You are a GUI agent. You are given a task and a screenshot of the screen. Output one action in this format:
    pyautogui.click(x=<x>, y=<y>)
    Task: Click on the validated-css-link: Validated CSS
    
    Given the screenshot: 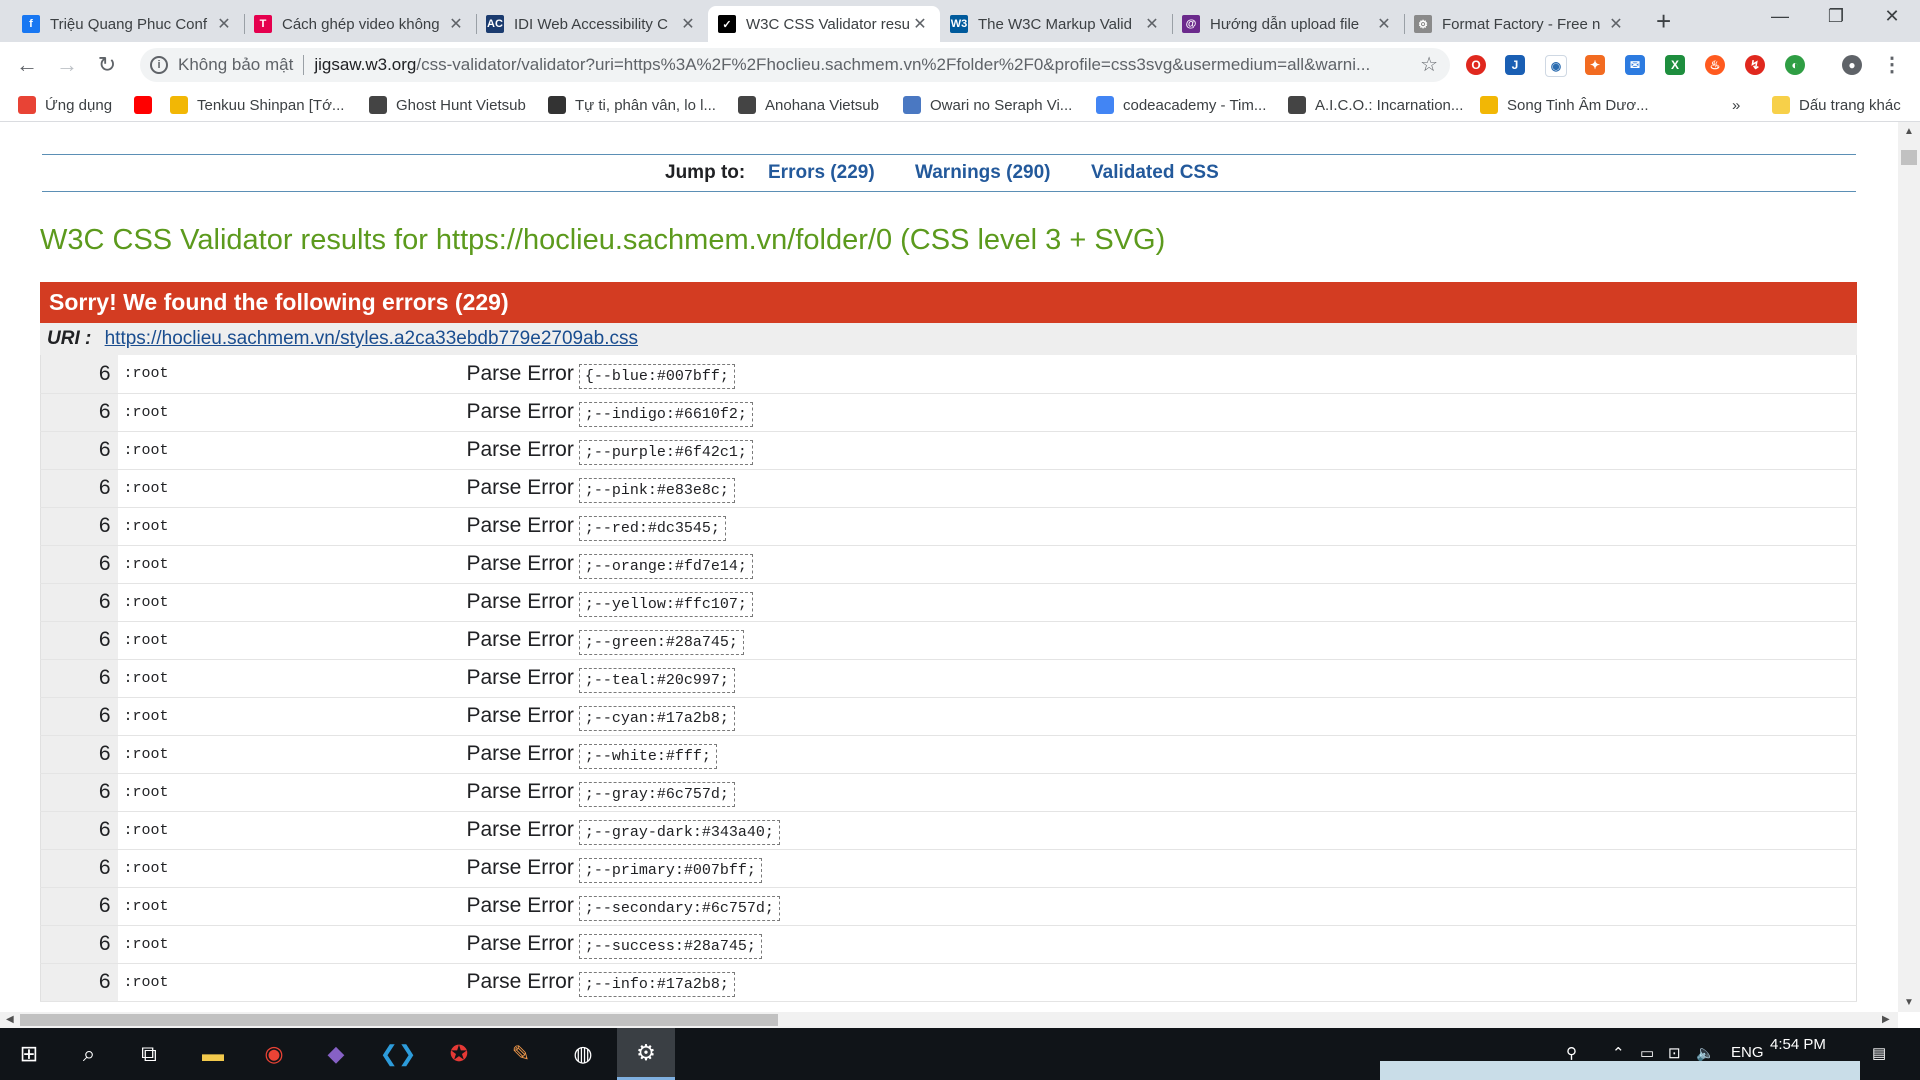 What is the action you would take?
    pyautogui.click(x=1155, y=173)
    